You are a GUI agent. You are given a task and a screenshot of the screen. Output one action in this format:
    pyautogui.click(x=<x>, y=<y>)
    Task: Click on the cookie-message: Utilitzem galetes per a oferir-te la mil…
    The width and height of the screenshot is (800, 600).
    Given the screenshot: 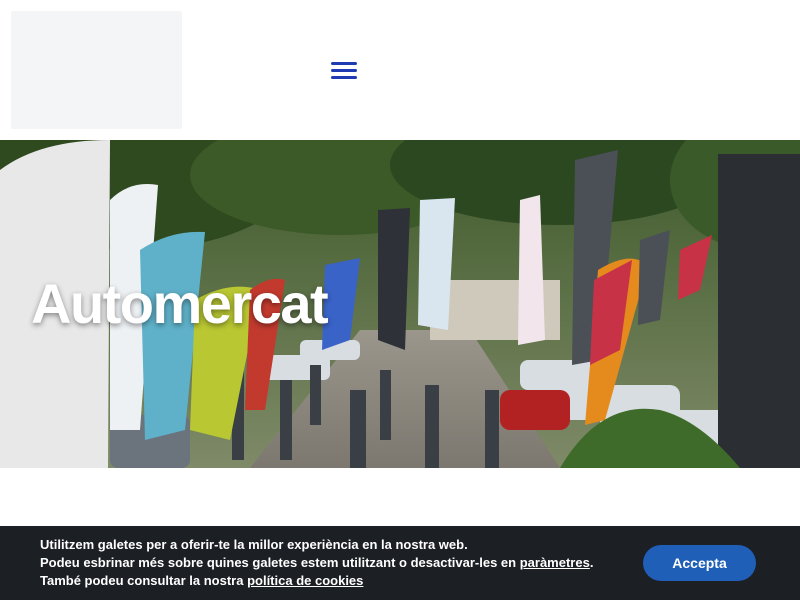 What is the action you would take?
    pyautogui.click(x=335, y=563)
    